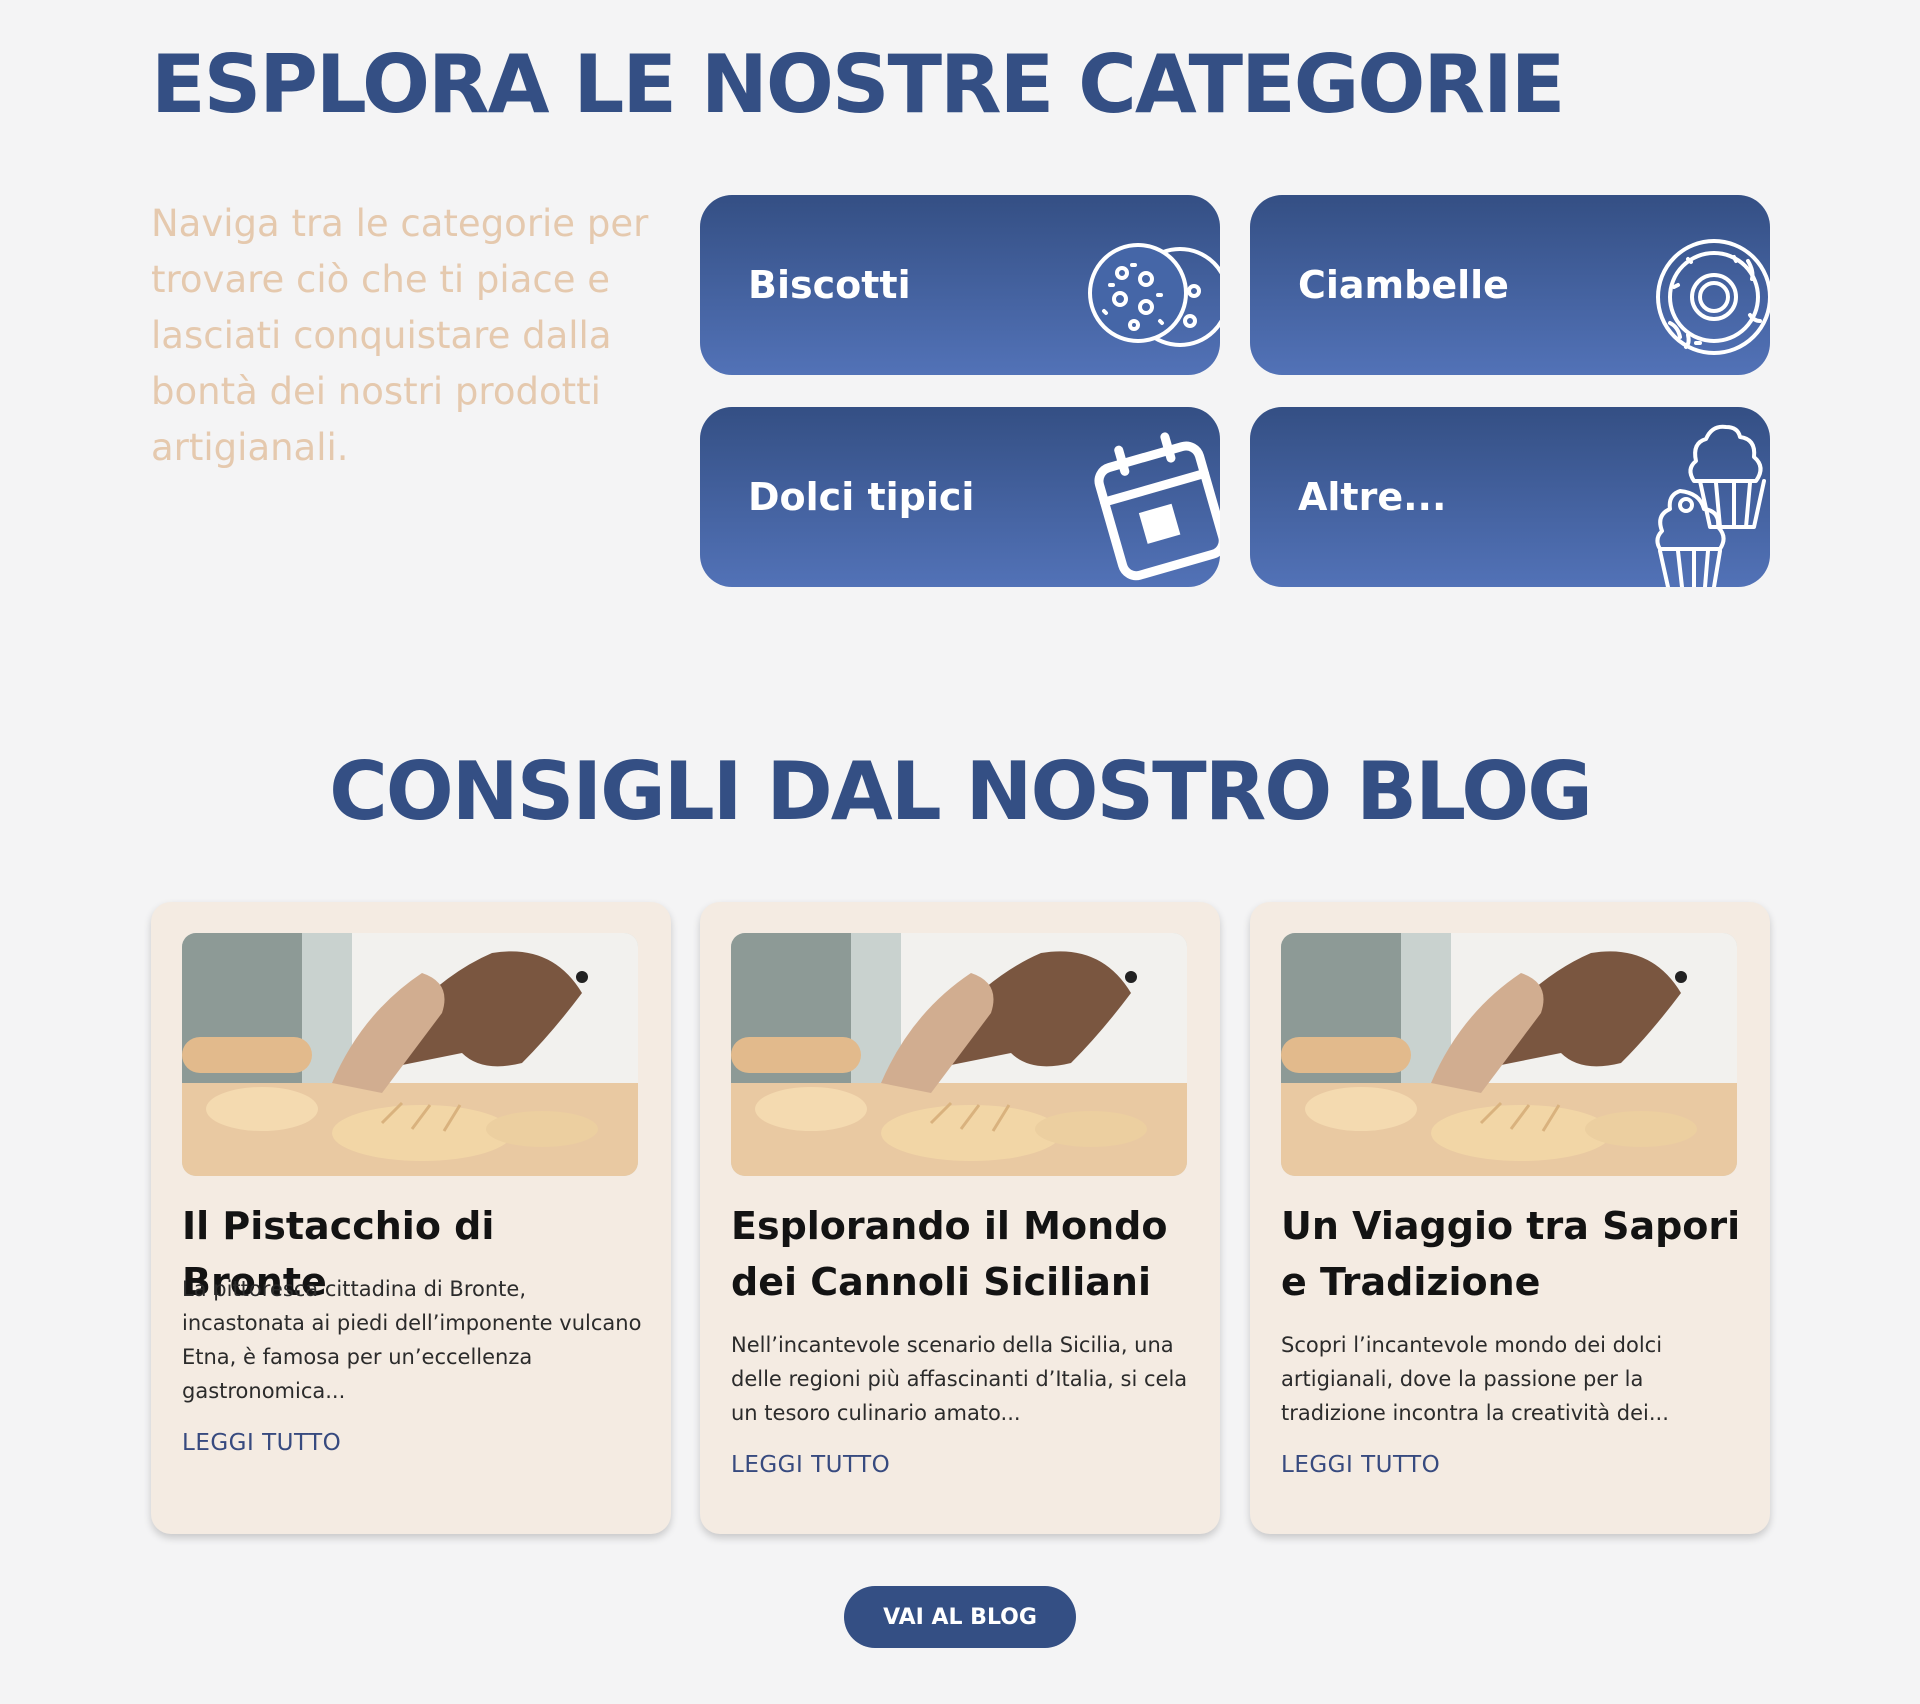 This screenshot has height=1704, width=1920. What do you see at coordinates (829, 285) in the screenshot?
I see `category-label: Biscotti` at bounding box center [829, 285].